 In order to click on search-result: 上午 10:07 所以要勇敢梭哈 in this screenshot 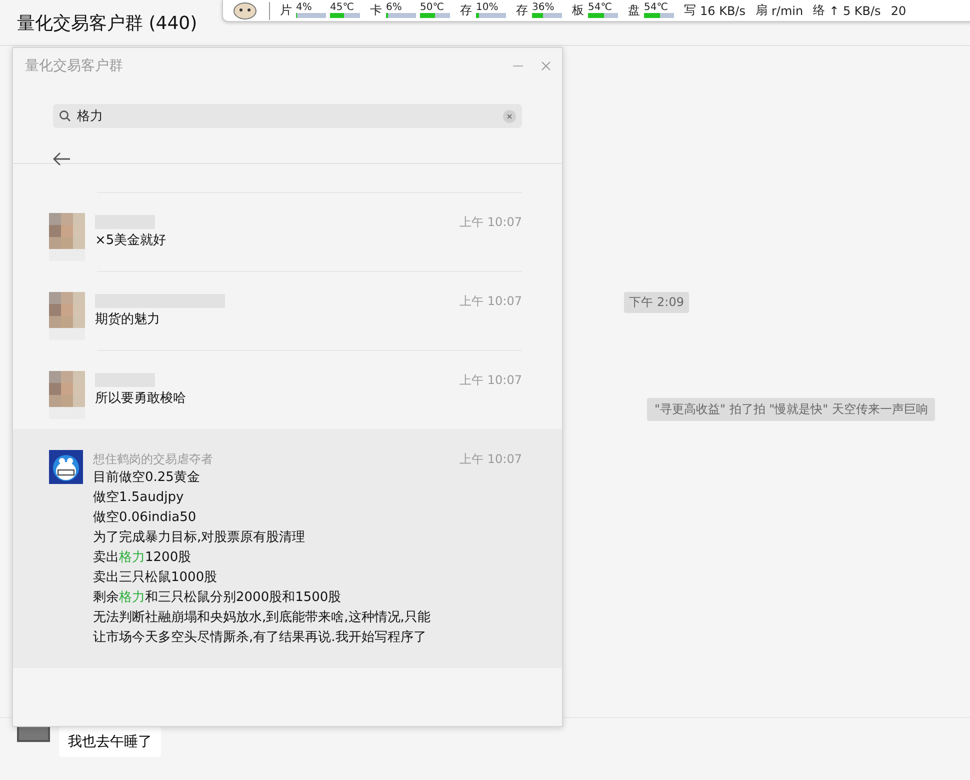, I will do `click(287, 389)`.